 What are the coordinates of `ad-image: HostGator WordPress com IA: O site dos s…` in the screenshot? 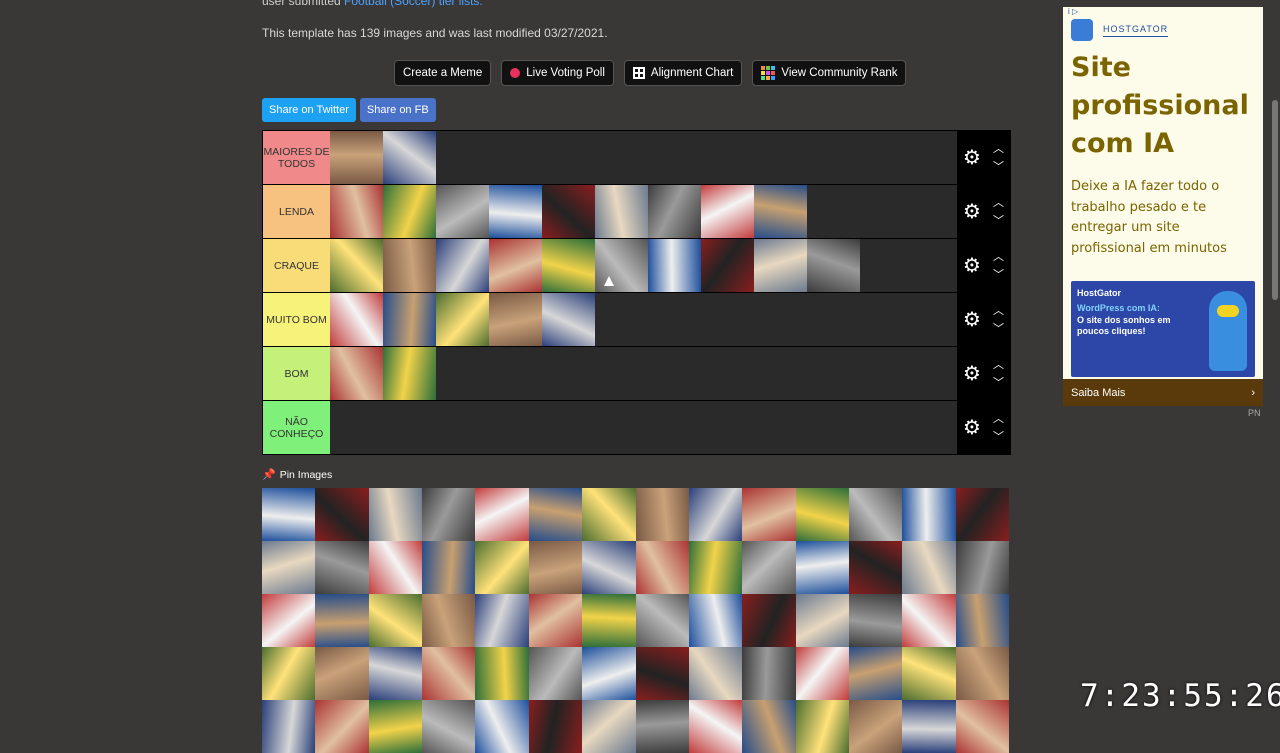 It's located at (1163, 329).